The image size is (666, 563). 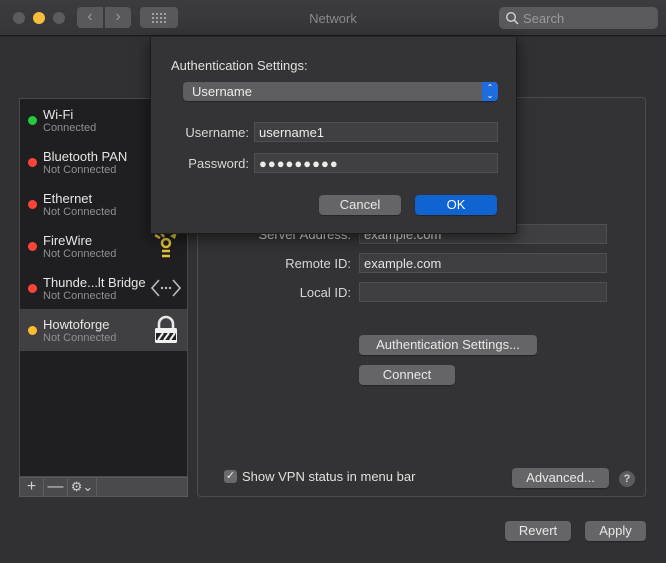 What do you see at coordinates (222, 91) in the screenshot?
I see `authentication-method-value: Username` at bounding box center [222, 91].